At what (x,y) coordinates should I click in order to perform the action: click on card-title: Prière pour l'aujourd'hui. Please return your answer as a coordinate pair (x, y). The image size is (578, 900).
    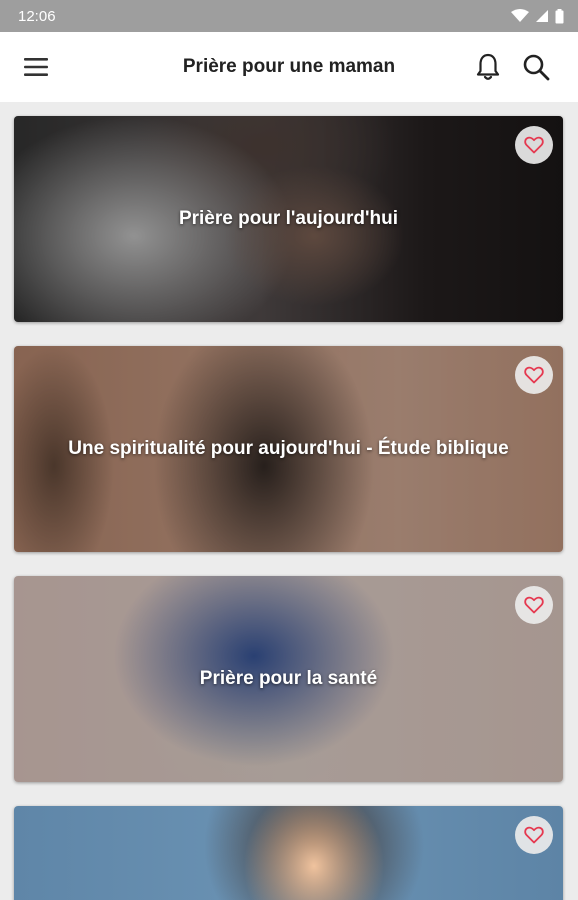
    Looking at the image, I should click on (288, 218).